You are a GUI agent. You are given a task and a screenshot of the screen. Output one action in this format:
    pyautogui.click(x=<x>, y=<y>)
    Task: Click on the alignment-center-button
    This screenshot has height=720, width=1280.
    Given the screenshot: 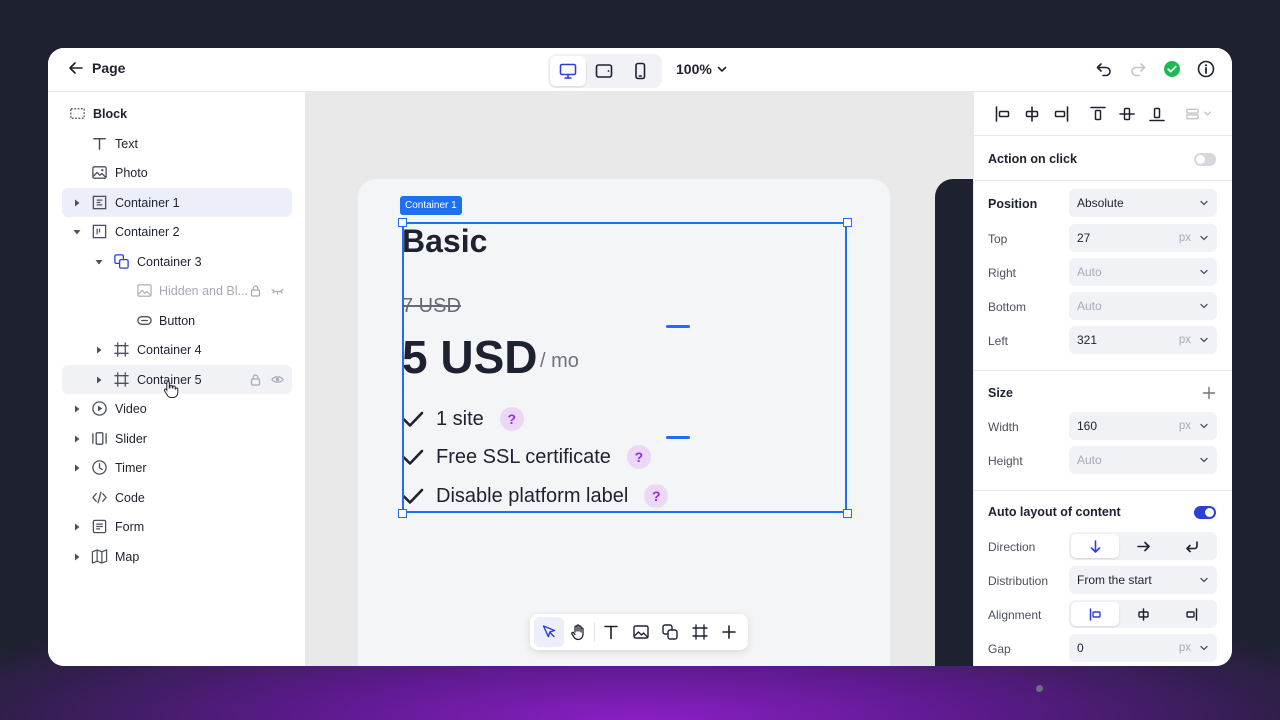 What is the action you would take?
    pyautogui.click(x=1143, y=614)
    